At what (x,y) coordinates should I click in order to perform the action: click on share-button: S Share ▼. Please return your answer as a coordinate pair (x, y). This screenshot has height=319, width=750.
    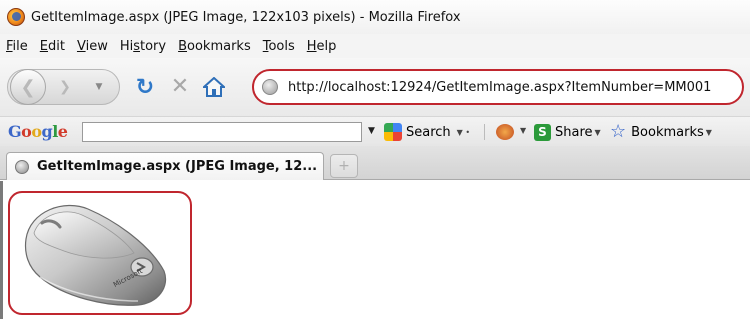
    Looking at the image, I should click on (567, 132).